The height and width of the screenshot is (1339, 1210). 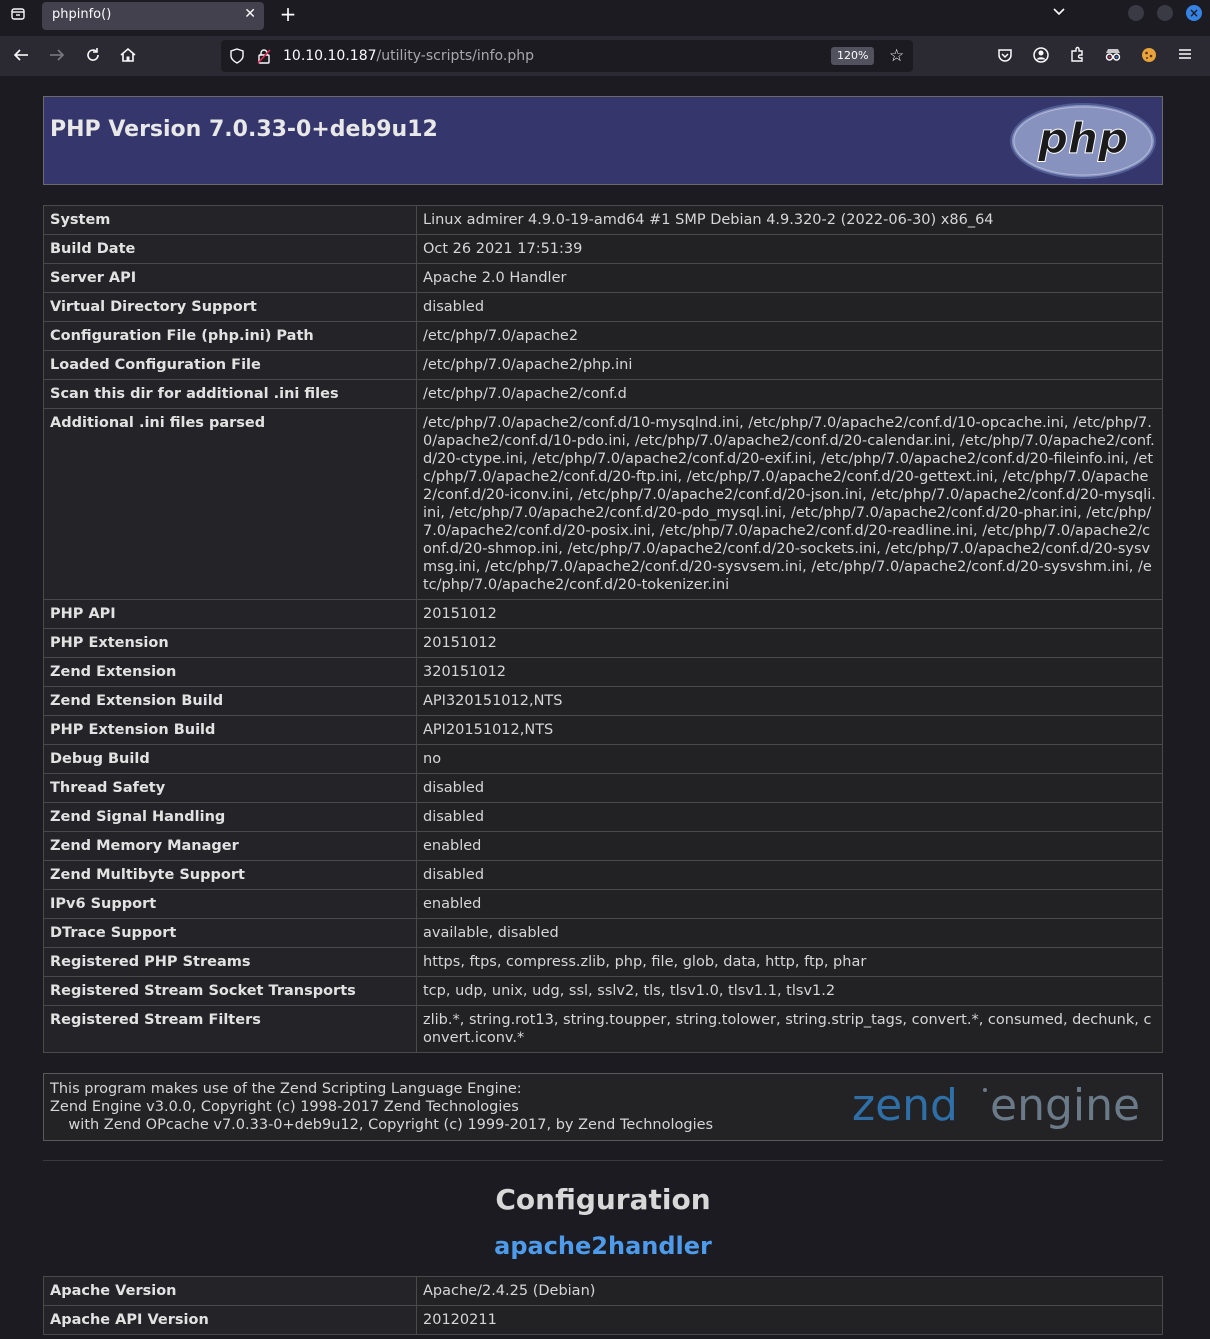 I want to click on row-value: Apache 2.0 Handler, so click(x=789, y=278).